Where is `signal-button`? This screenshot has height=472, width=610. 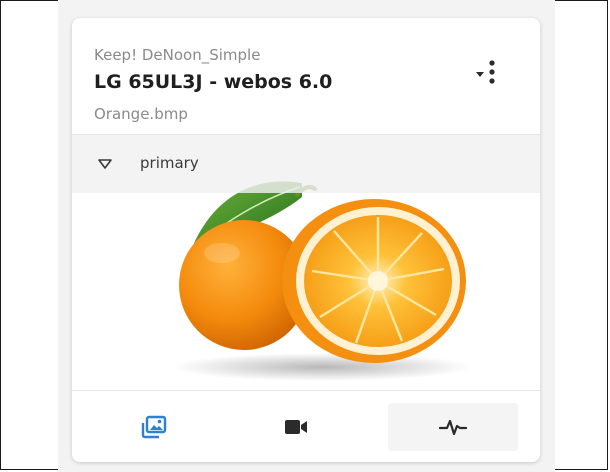 signal-button is located at coordinates (453, 427).